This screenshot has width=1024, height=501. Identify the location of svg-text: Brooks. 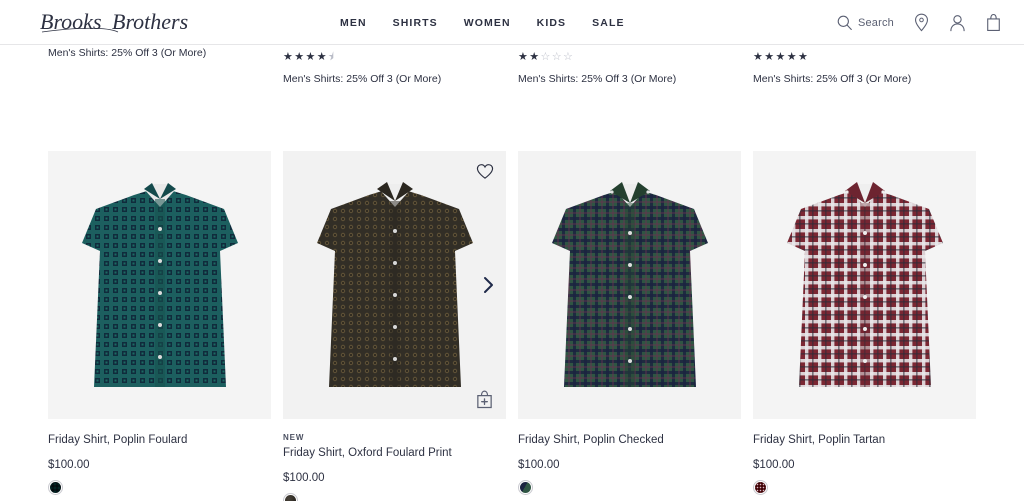
(71, 21).